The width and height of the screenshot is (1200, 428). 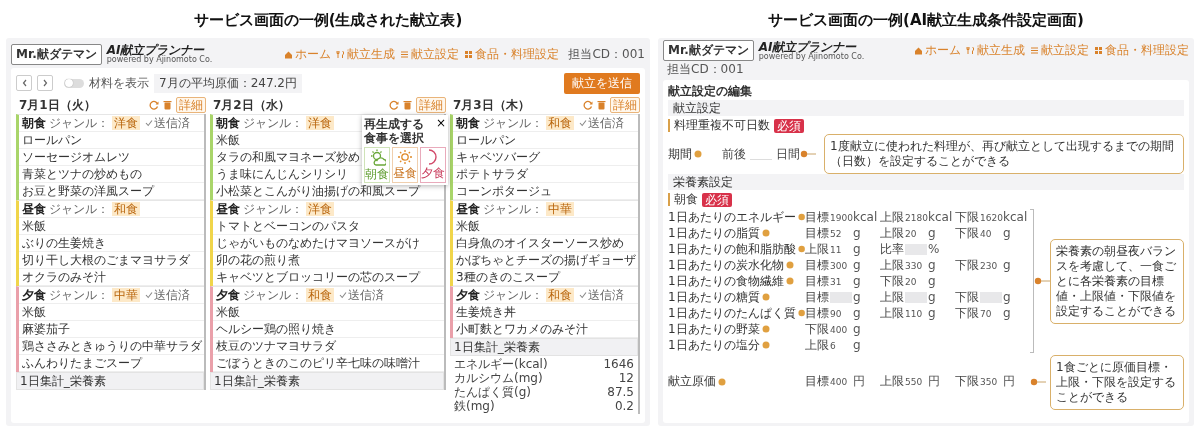 What do you see at coordinates (1098, 50) in the screenshot?
I see `grid-icon` at bounding box center [1098, 50].